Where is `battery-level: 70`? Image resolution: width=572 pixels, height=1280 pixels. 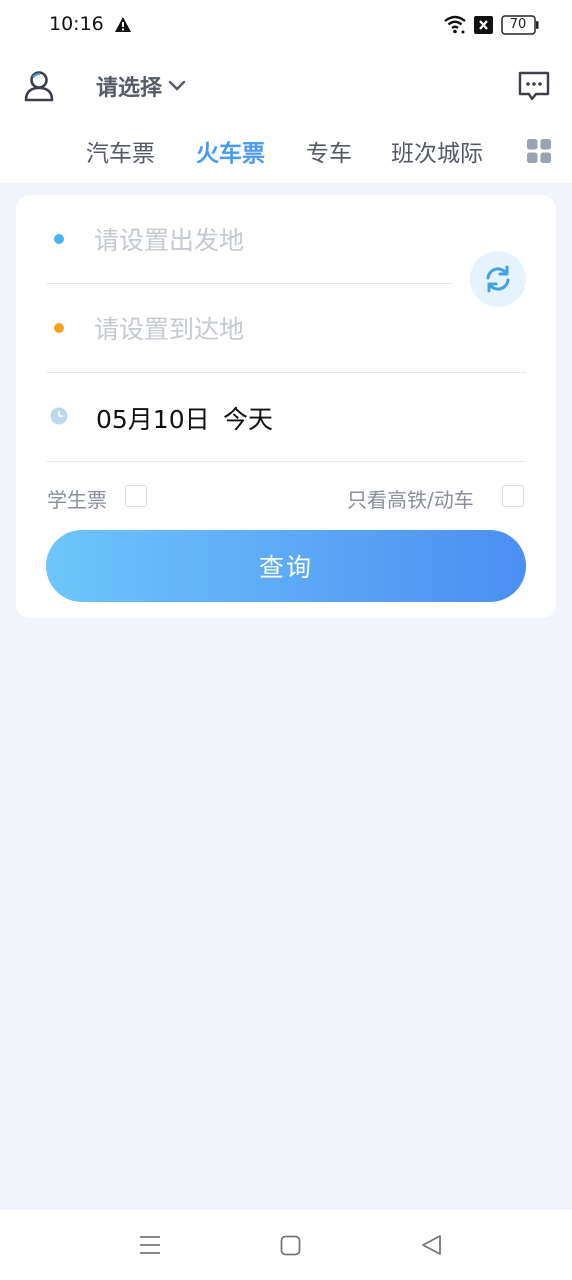 battery-level: 70 is located at coordinates (518, 24).